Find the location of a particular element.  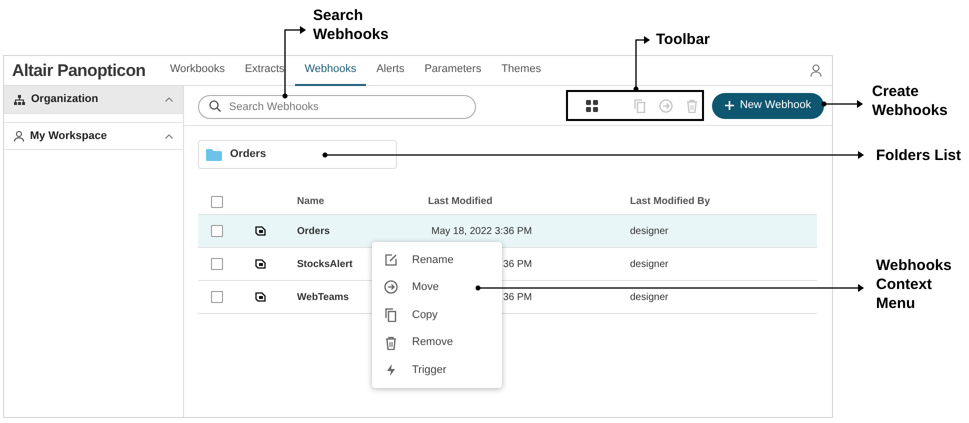

grid-icon is located at coordinates (592, 106).